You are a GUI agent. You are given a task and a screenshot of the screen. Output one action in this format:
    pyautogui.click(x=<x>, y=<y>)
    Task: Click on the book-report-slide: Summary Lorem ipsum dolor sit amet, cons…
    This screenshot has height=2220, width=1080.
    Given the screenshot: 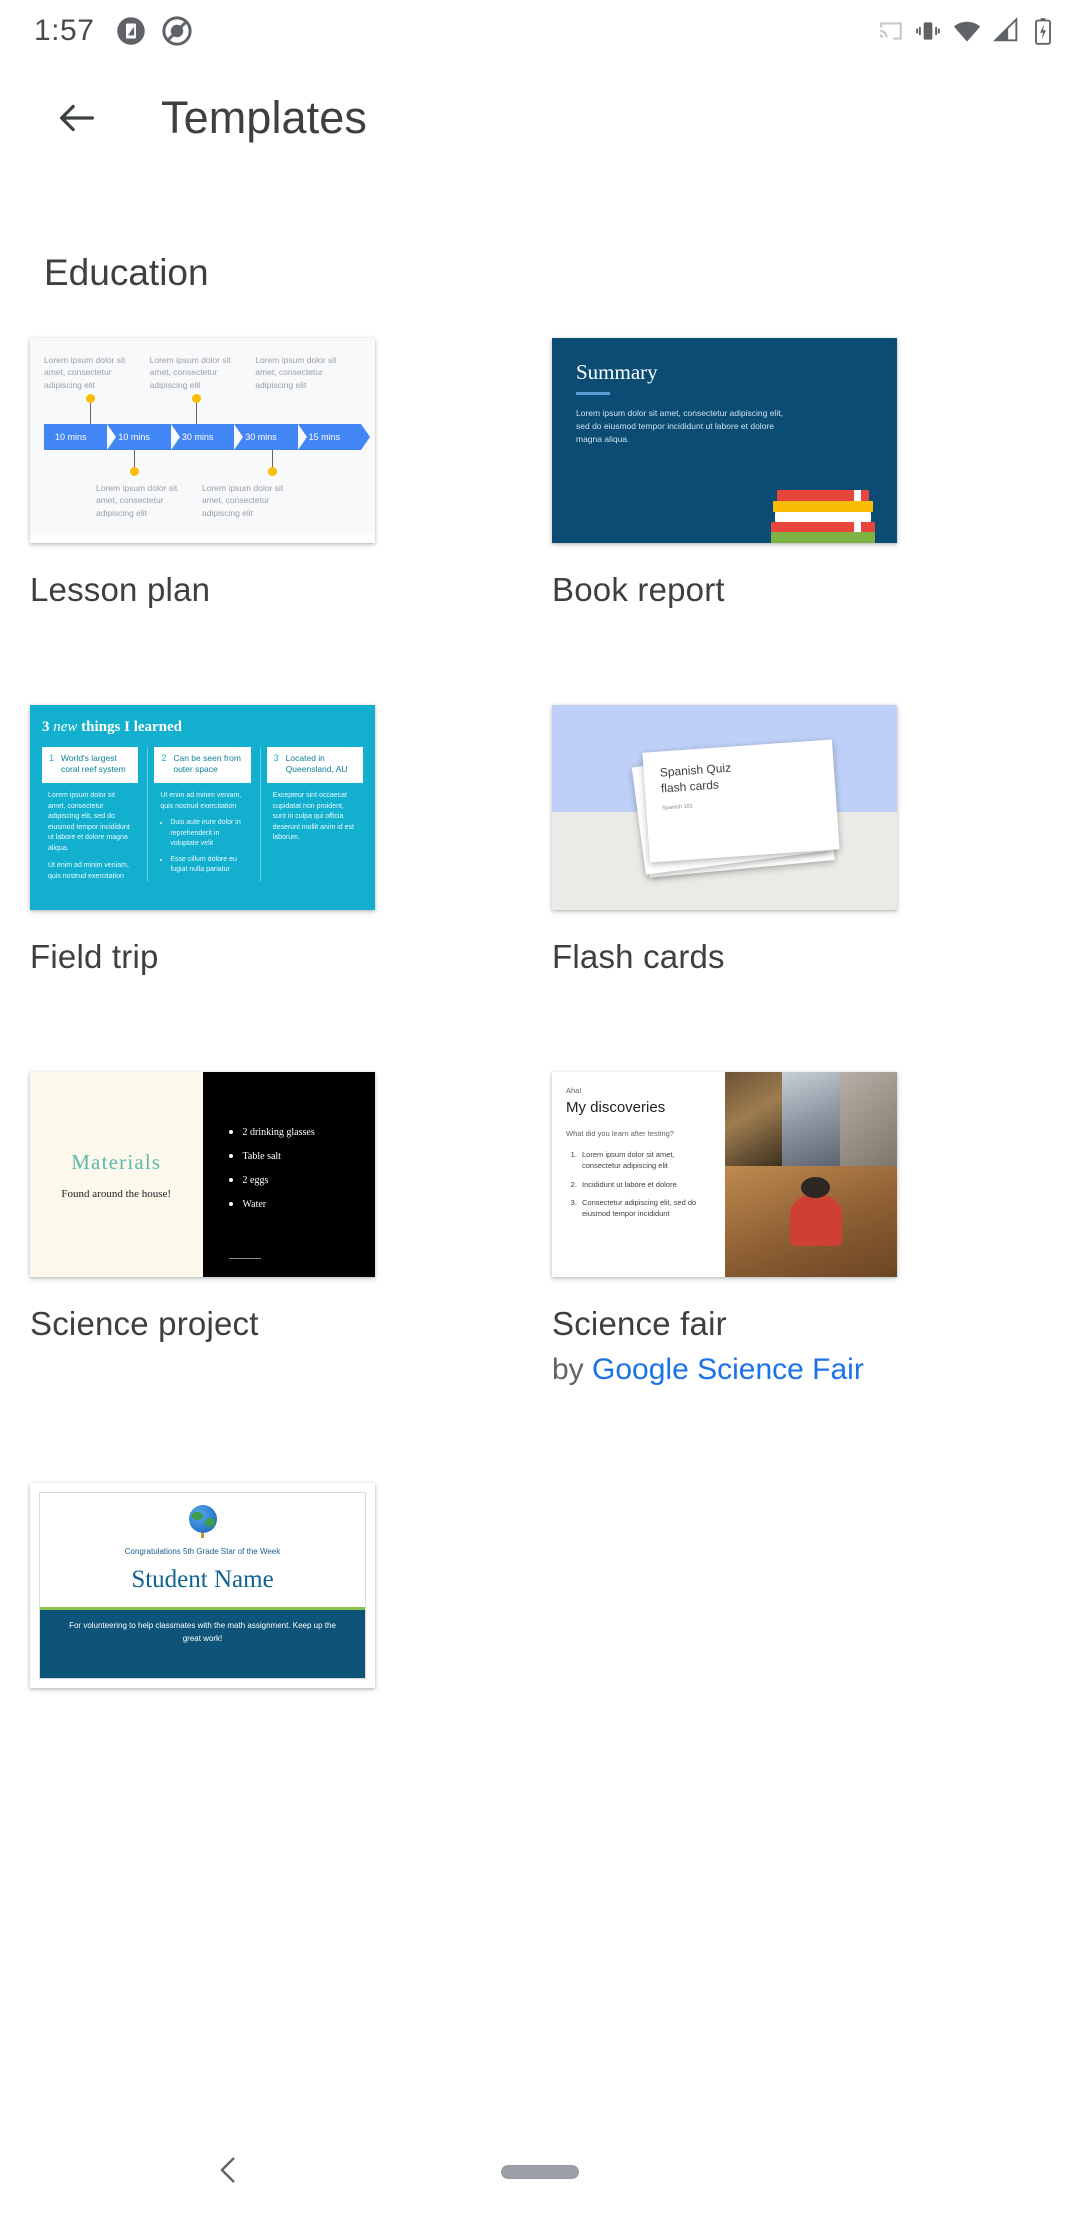 What is the action you would take?
    pyautogui.click(x=724, y=440)
    